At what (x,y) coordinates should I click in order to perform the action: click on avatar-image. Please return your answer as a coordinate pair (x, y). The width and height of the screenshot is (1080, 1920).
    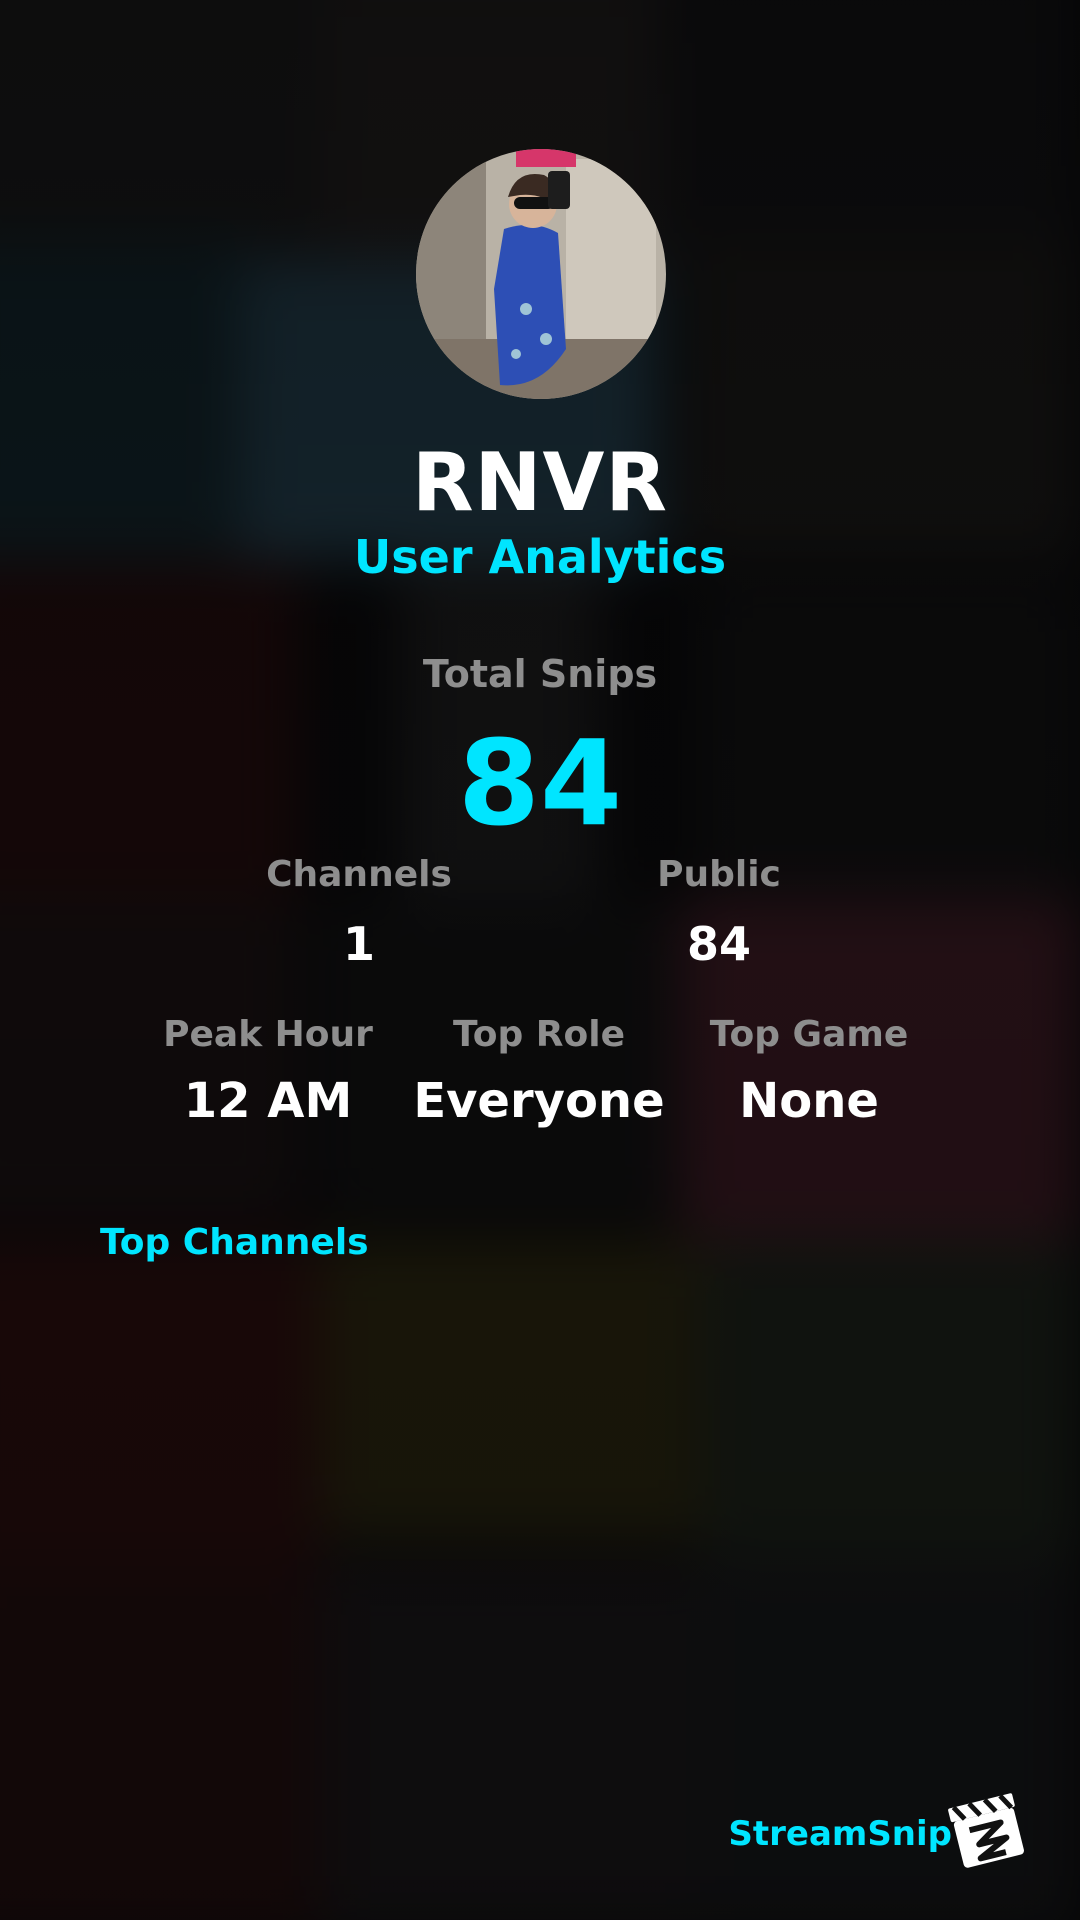
    Looking at the image, I should click on (541, 274).